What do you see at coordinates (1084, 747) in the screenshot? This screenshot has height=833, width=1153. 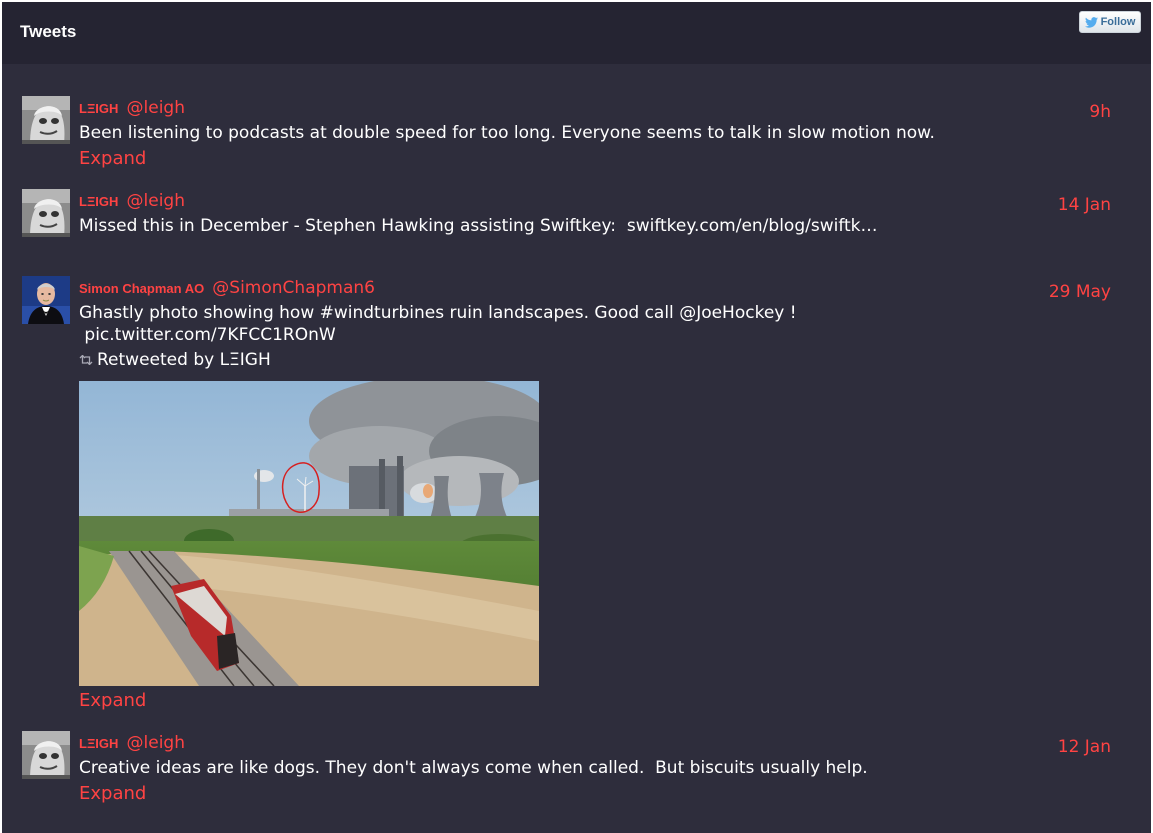 I see `tweet-timestamp: 12 Jan` at bounding box center [1084, 747].